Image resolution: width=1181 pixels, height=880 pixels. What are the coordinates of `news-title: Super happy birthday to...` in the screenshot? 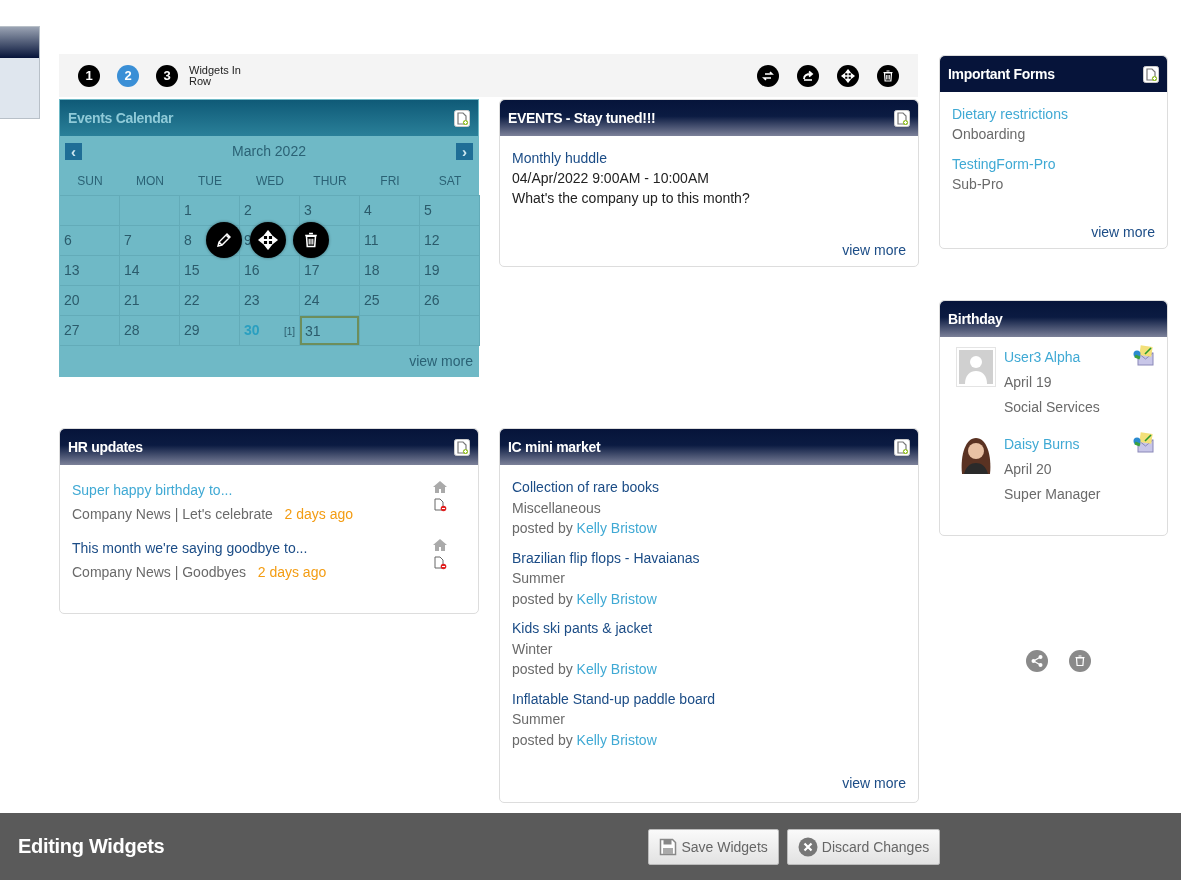 It's located at (213, 490).